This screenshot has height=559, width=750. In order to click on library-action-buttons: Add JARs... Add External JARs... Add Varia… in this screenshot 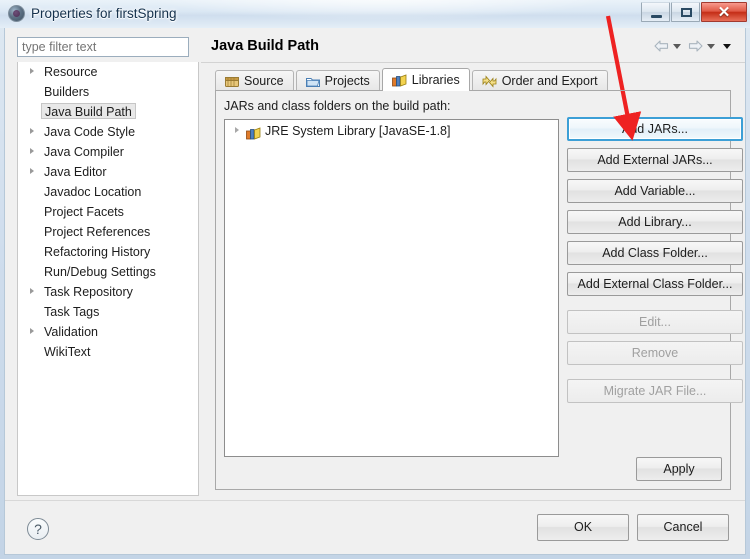, I will do `click(656, 263)`.